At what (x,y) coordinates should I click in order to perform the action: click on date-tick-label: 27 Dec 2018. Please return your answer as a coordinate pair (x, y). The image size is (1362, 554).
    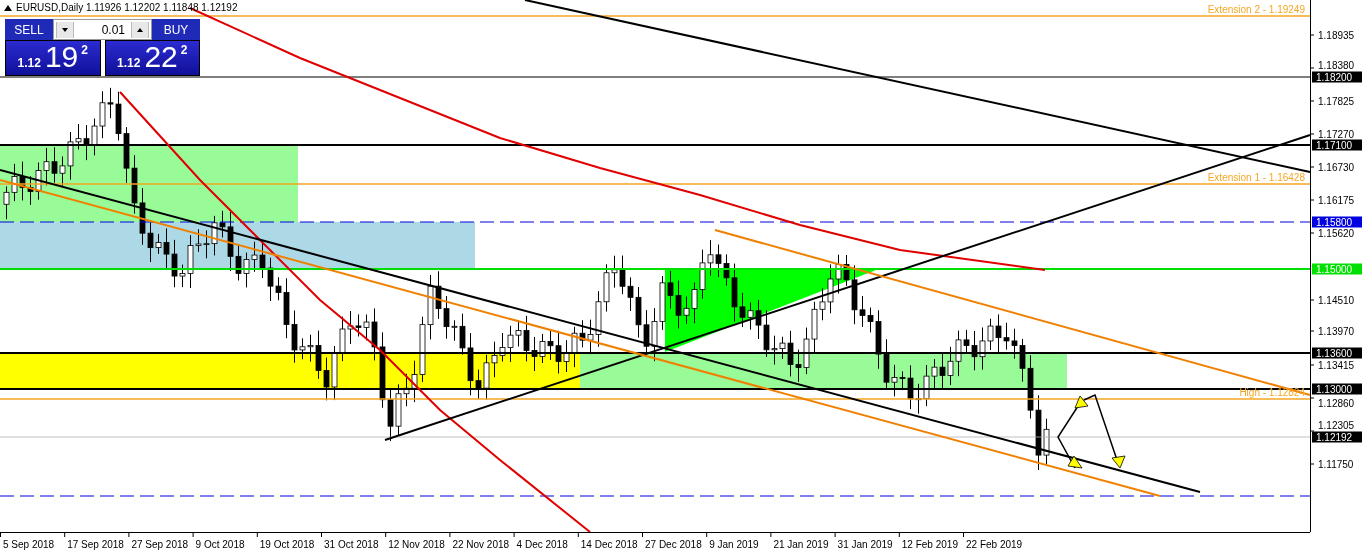
    Looking at the image, I should click on (673, 544).